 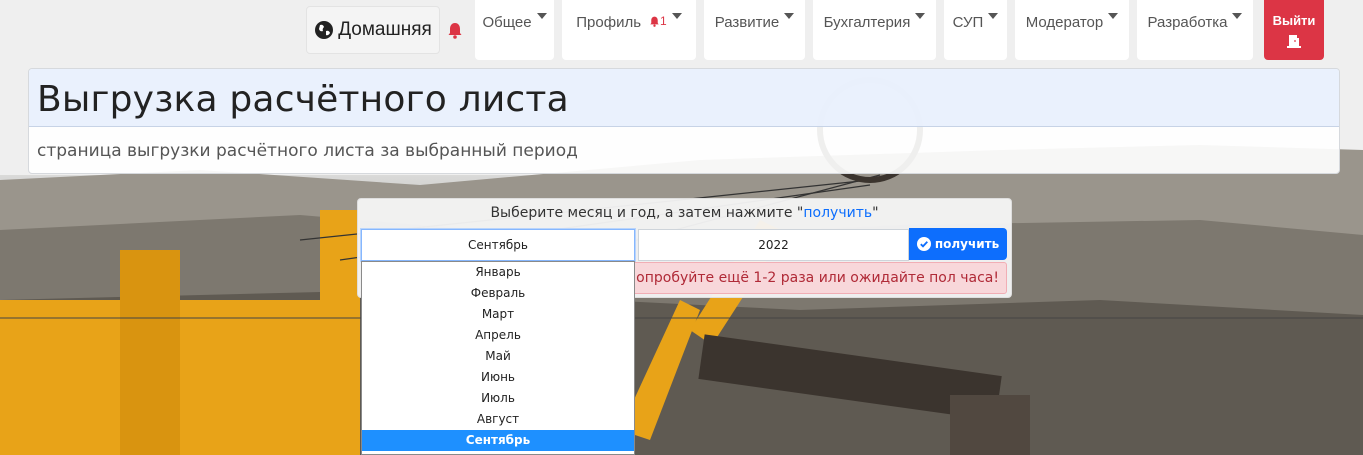 I want to click on menu-general-label: Общее, so click(x=507, y=22).